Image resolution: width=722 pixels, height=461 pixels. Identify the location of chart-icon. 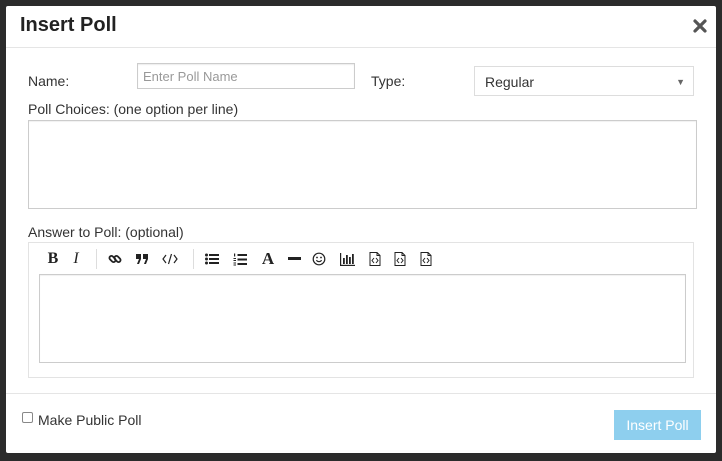
(347, 259).